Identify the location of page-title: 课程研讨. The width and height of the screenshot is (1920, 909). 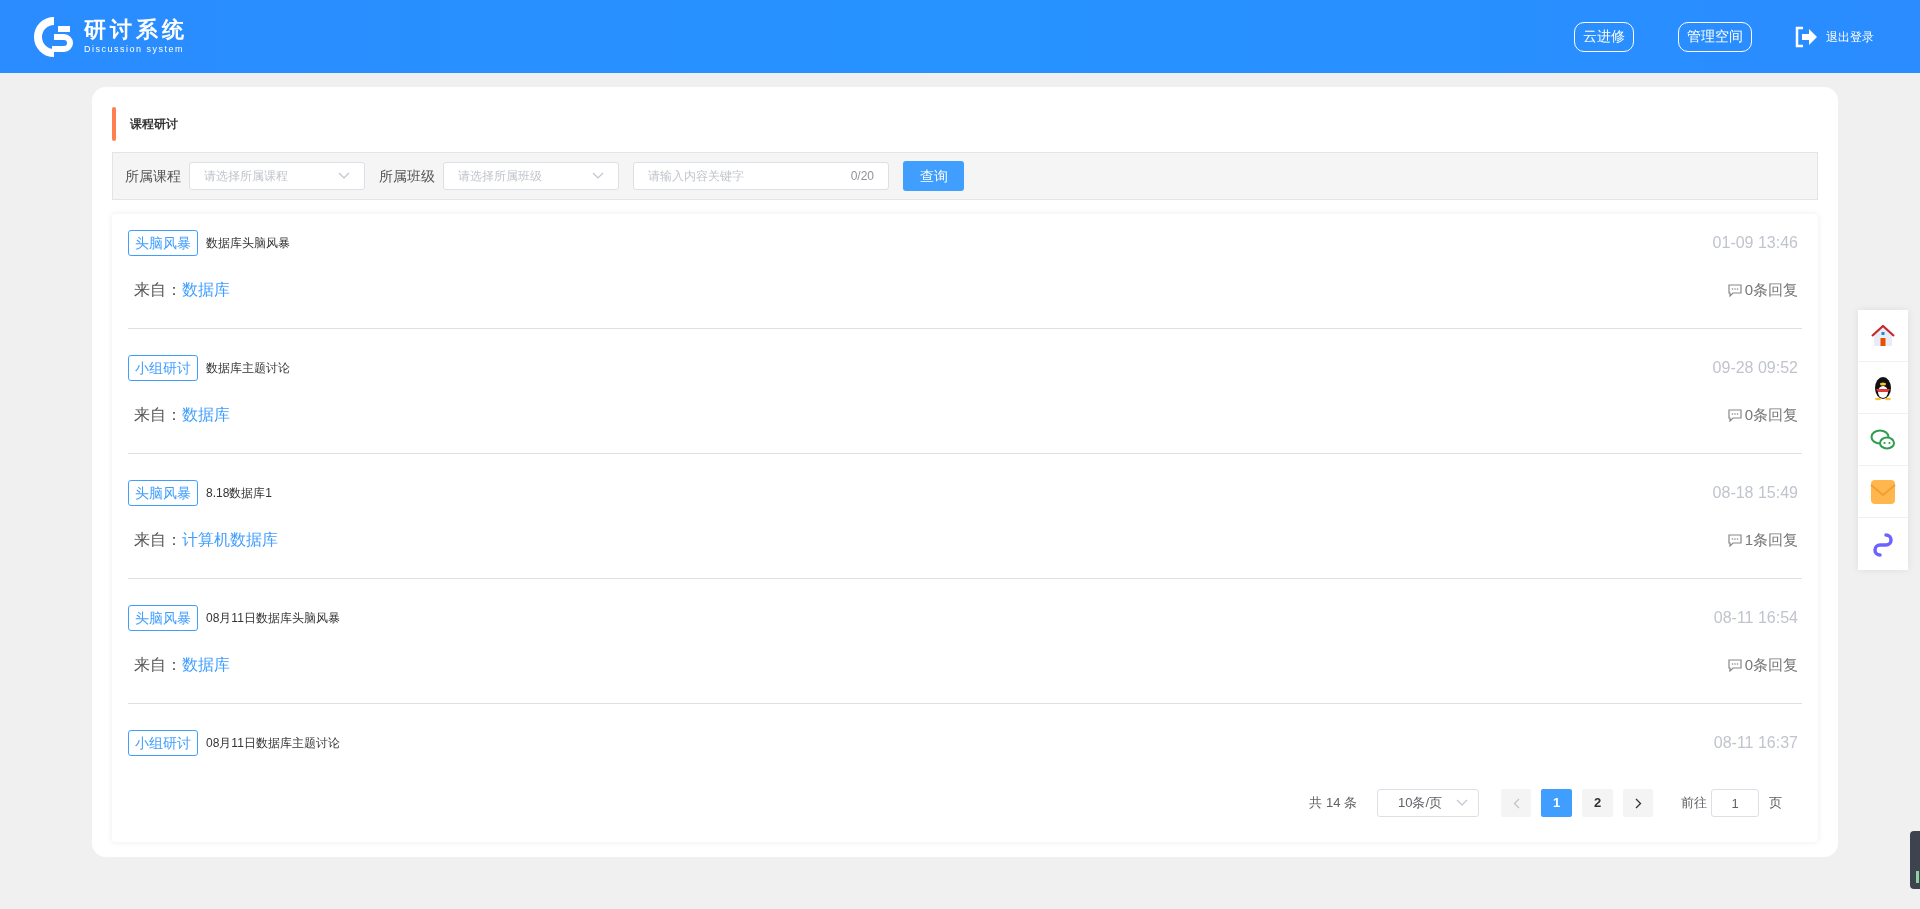
(154, 124).